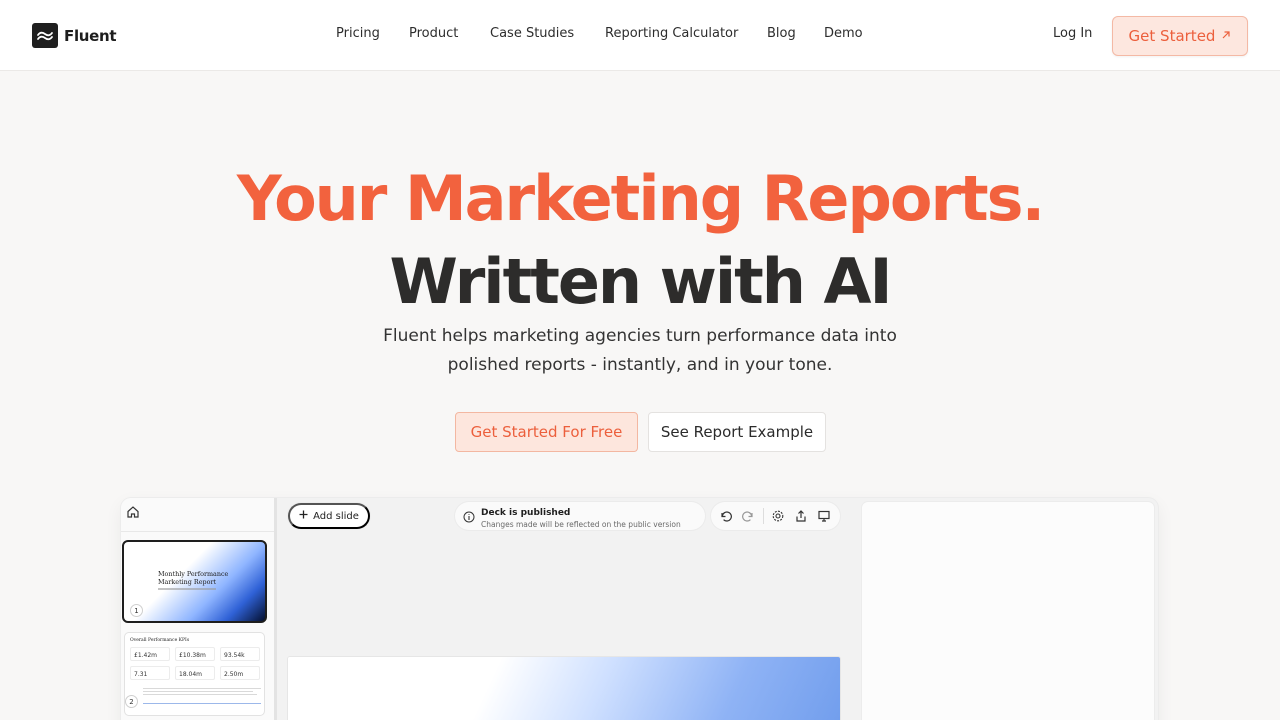 The height and width of the screenshot is (720, 1280). I want to click on slide-number-1: 1, so click(136, 610).